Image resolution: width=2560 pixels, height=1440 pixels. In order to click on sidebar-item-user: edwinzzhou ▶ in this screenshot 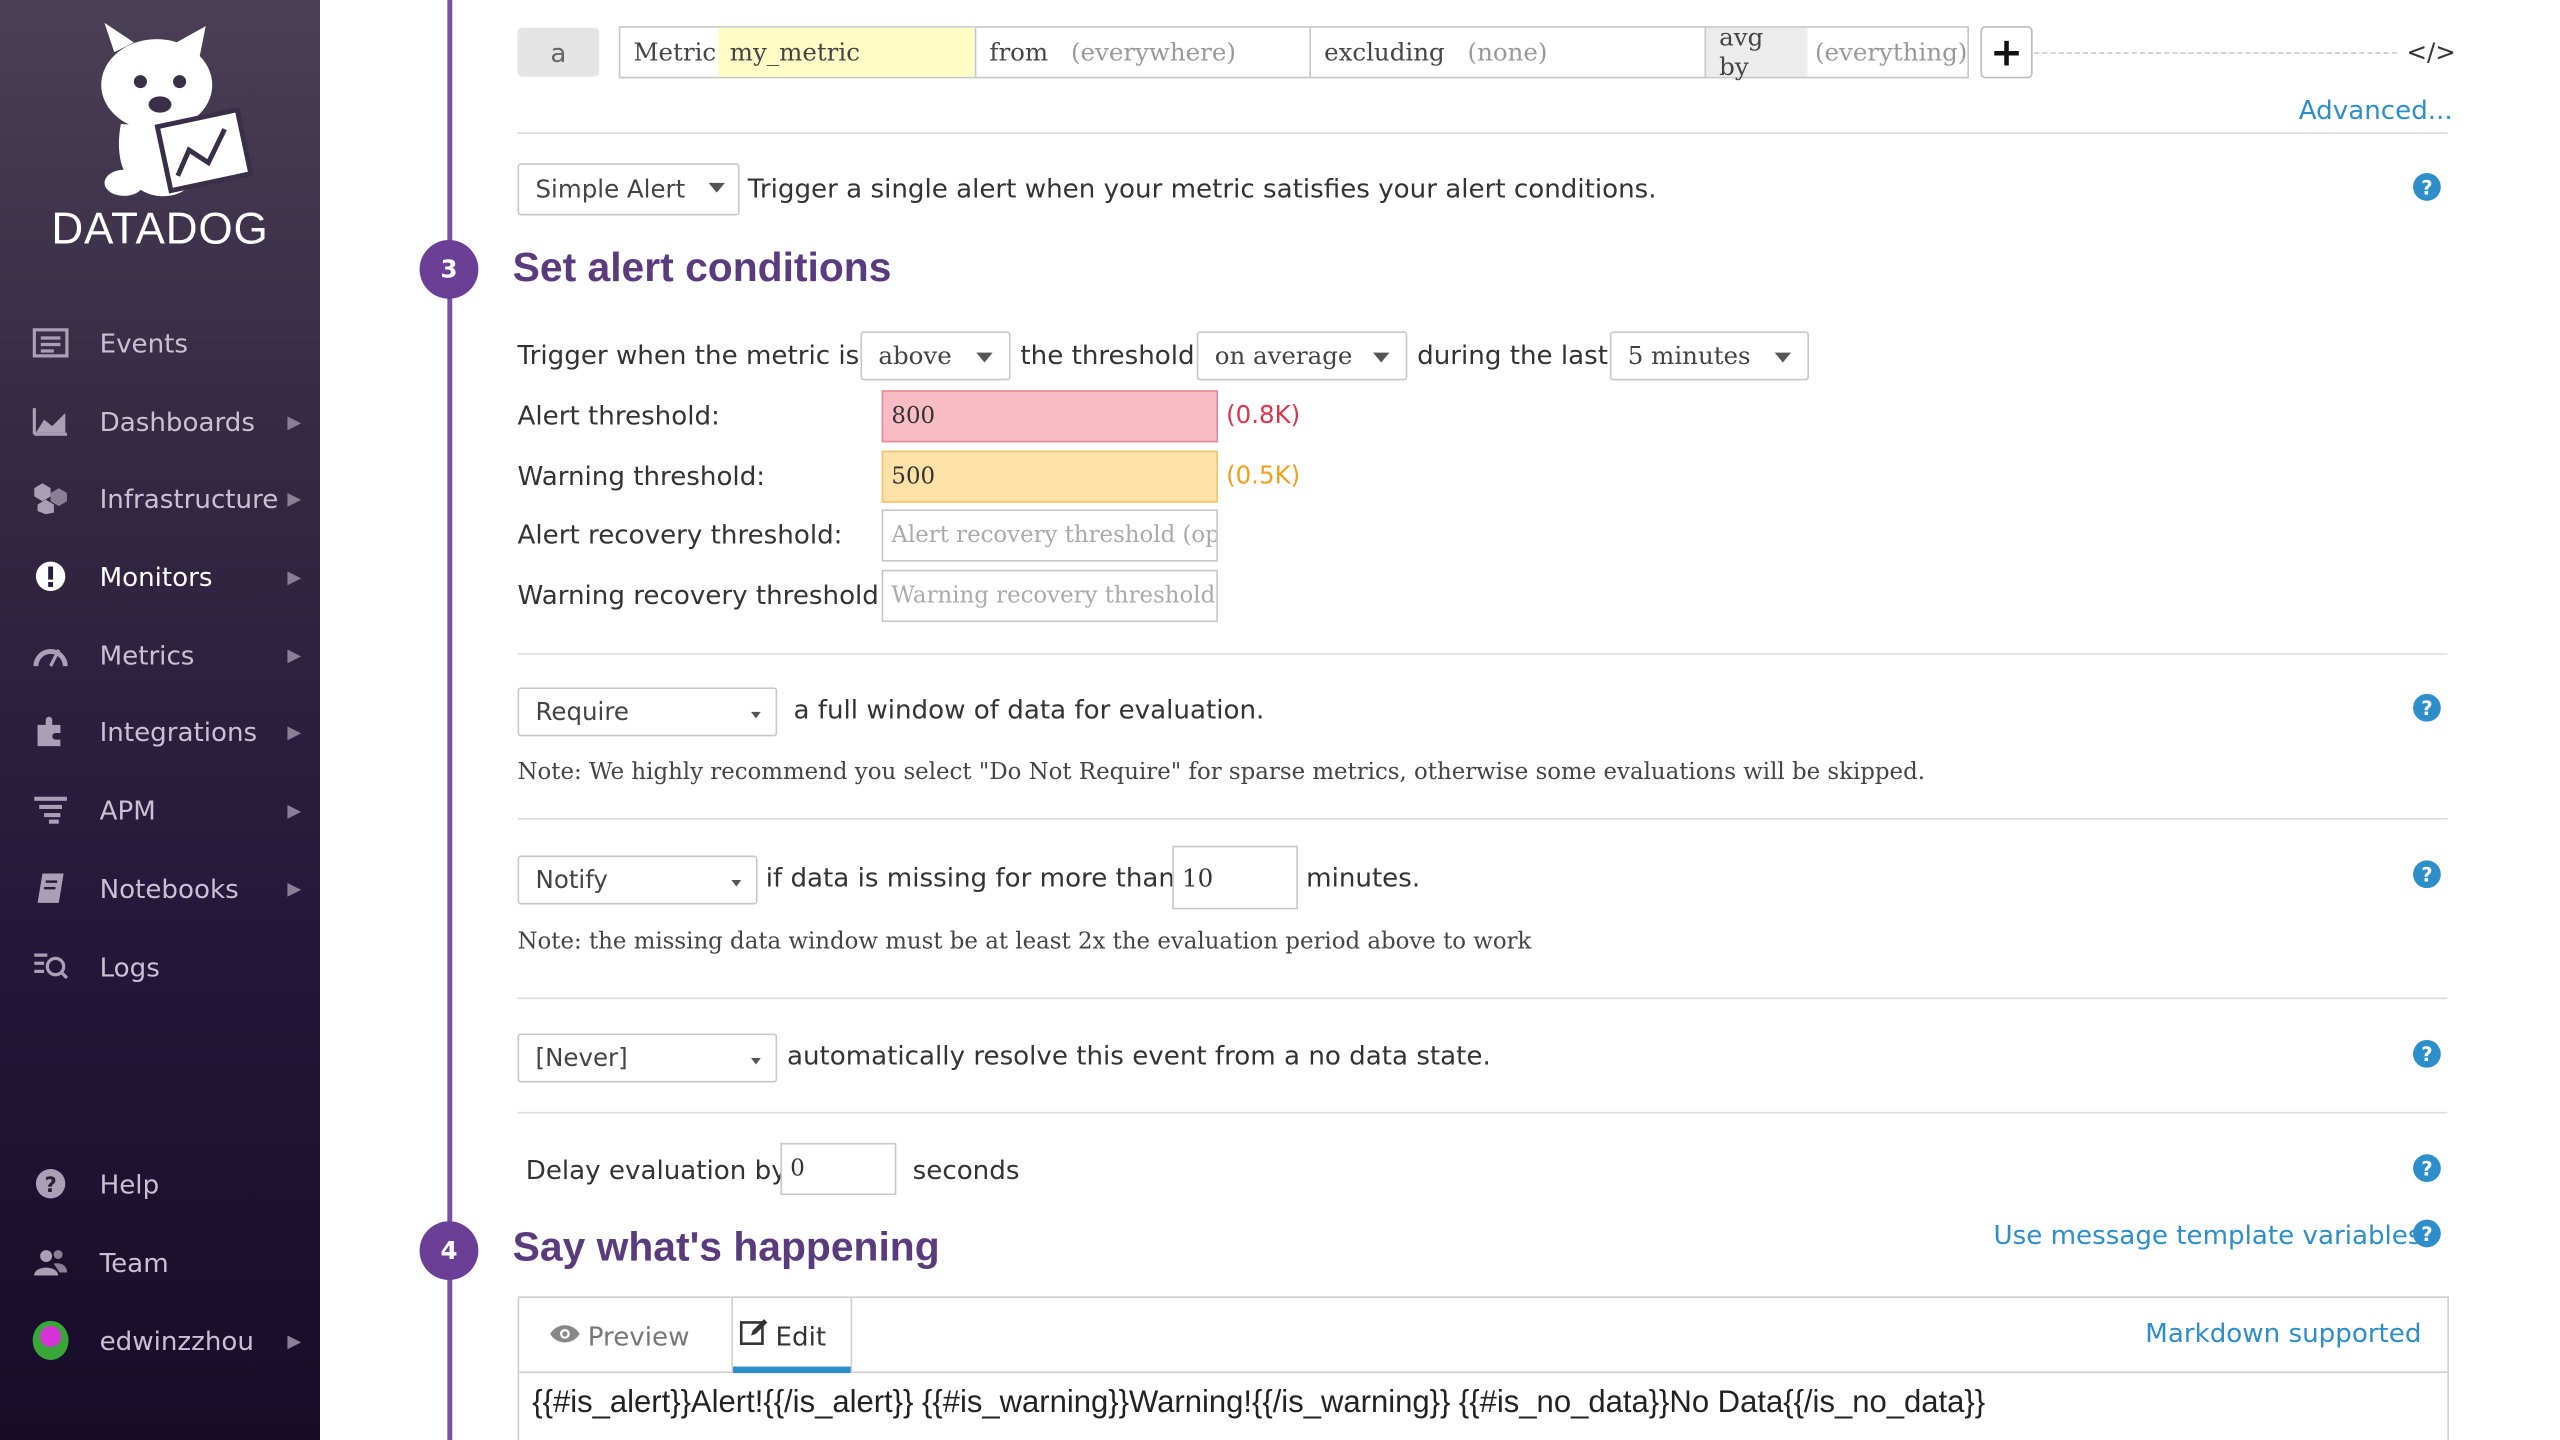, I will do `click(160, 1340)`.